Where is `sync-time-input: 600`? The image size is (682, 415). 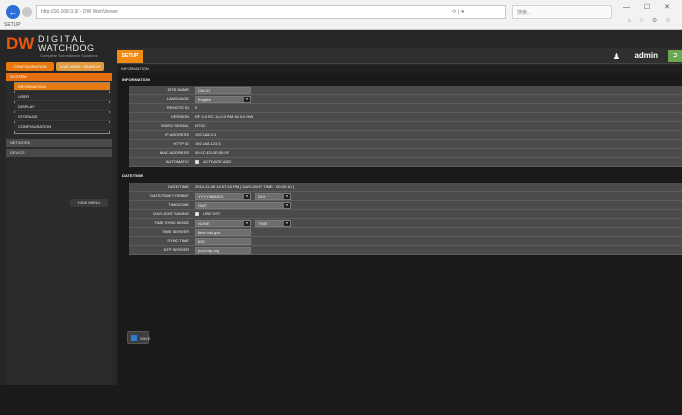 sync-time-input: 600 is located at coordinates (223, 241).